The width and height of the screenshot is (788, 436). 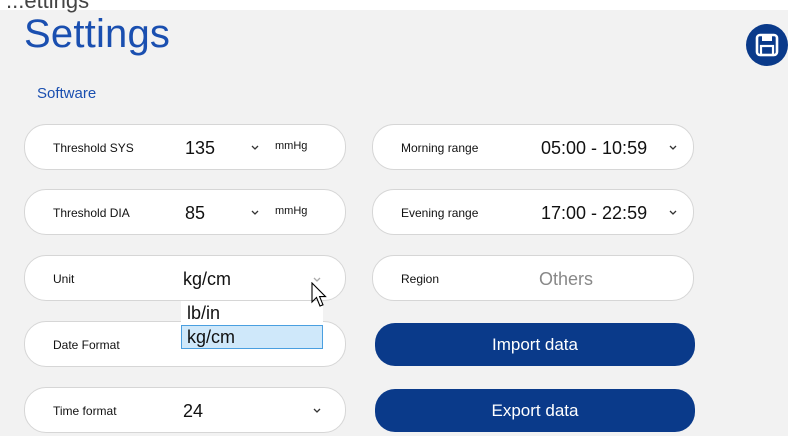 I want to click on page-title: Settings, so click(x=97, y=34).